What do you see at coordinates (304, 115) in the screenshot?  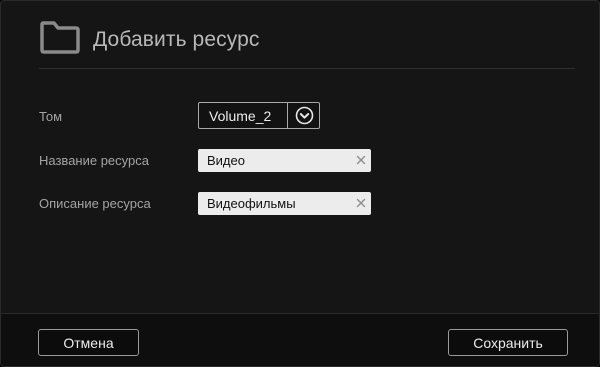 I see `chevron-down-circle-icon` at bounding box center [304, 115].